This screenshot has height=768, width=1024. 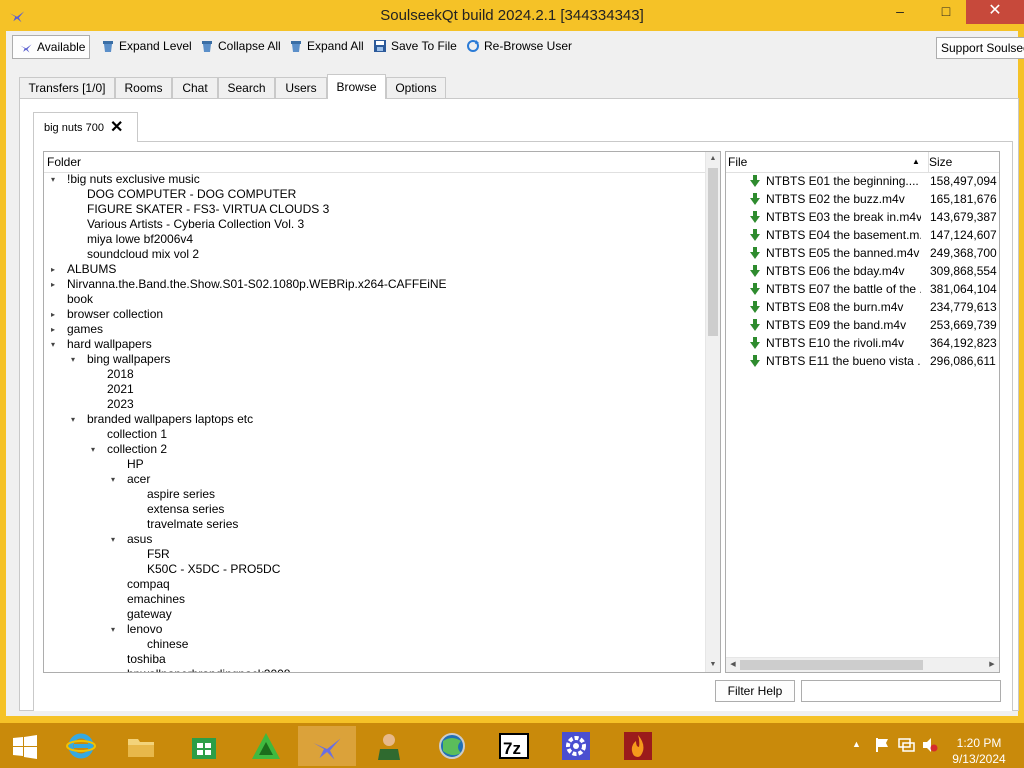 I want to click on tab-search: Search, so click(x=246, y=87).